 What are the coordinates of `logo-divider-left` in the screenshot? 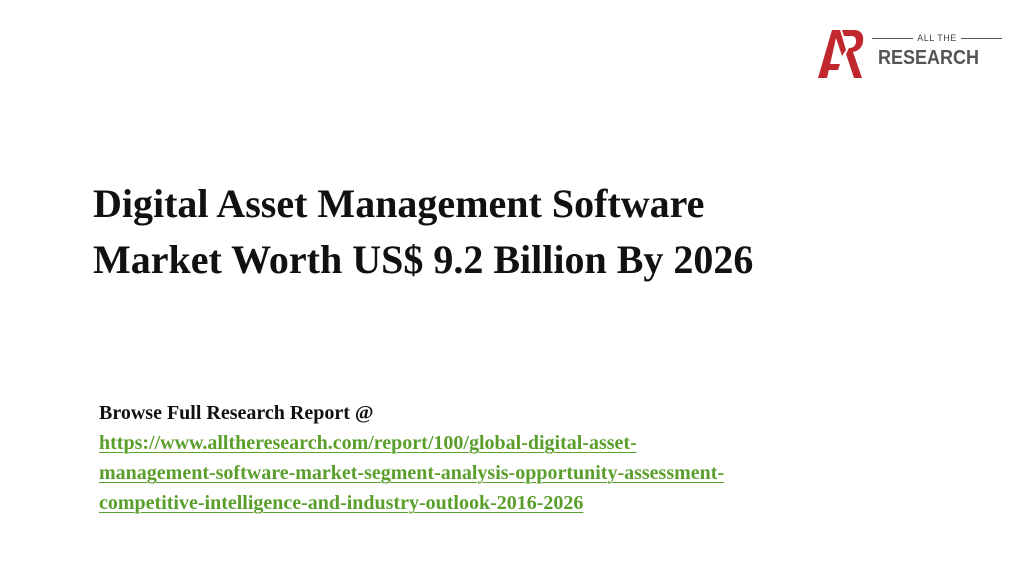 It's located at (893, 38).